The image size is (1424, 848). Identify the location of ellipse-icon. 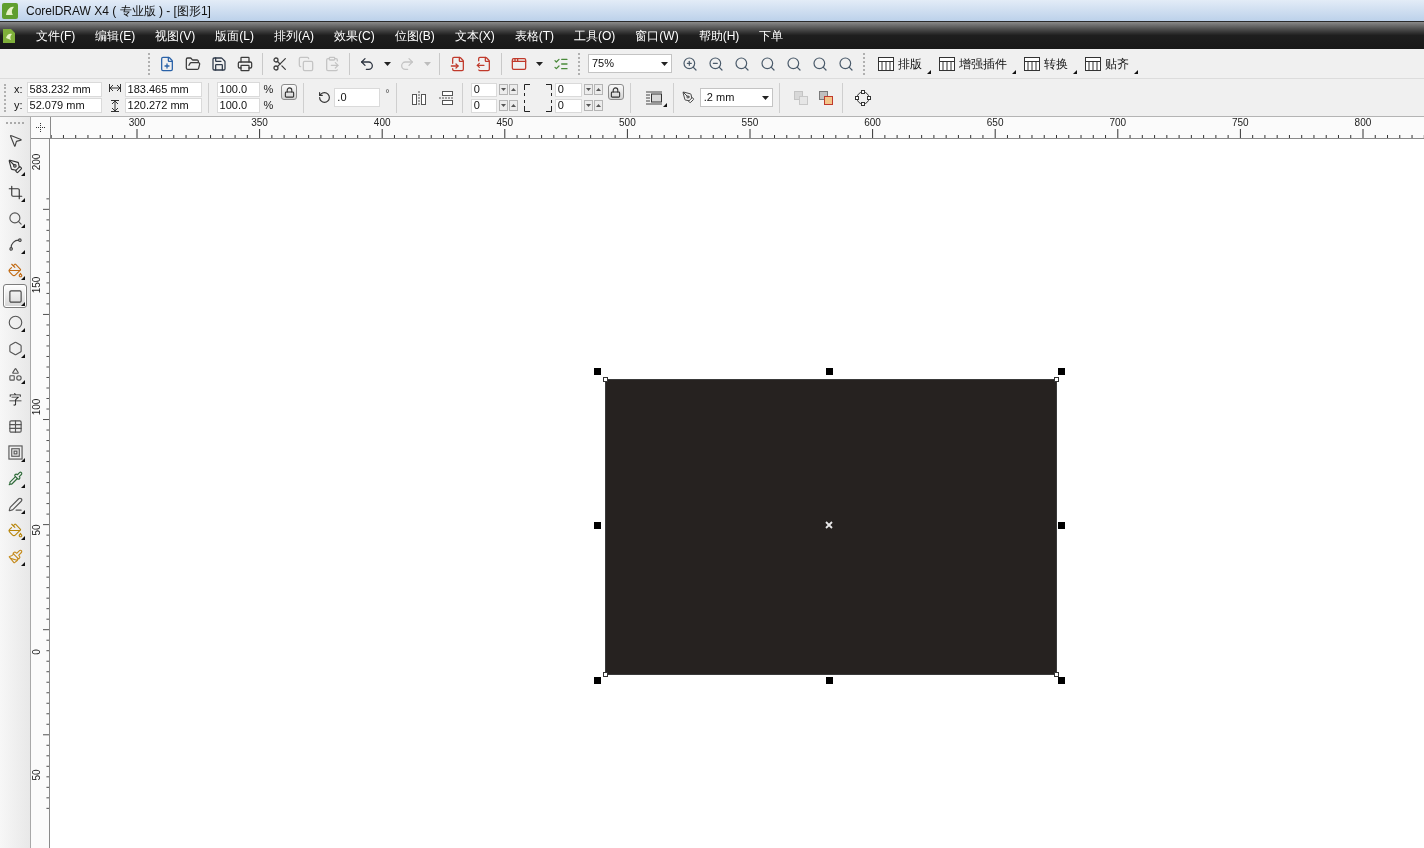
(15, 322).